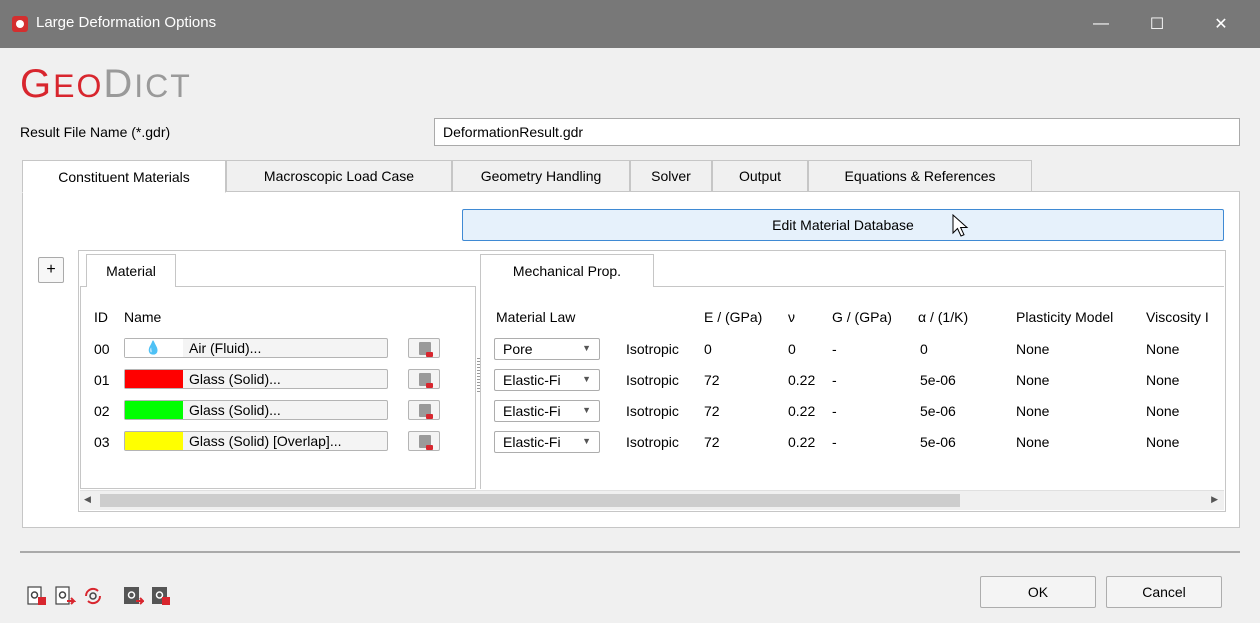 This screenshot has width=1260, height=623. Describe the element at coordinates (791, 317) in the screenshot. I see `header-poisson-ratio: ν` at that location.